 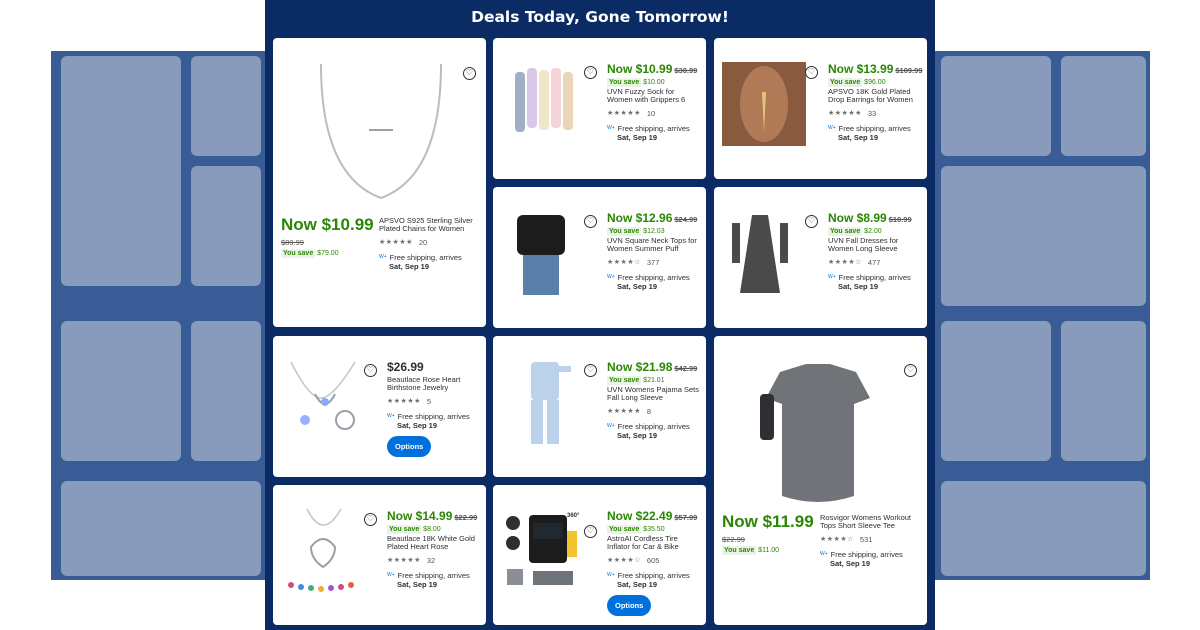 I want to click on rotate-360-badge: 360°, so click(x=573, y=516).